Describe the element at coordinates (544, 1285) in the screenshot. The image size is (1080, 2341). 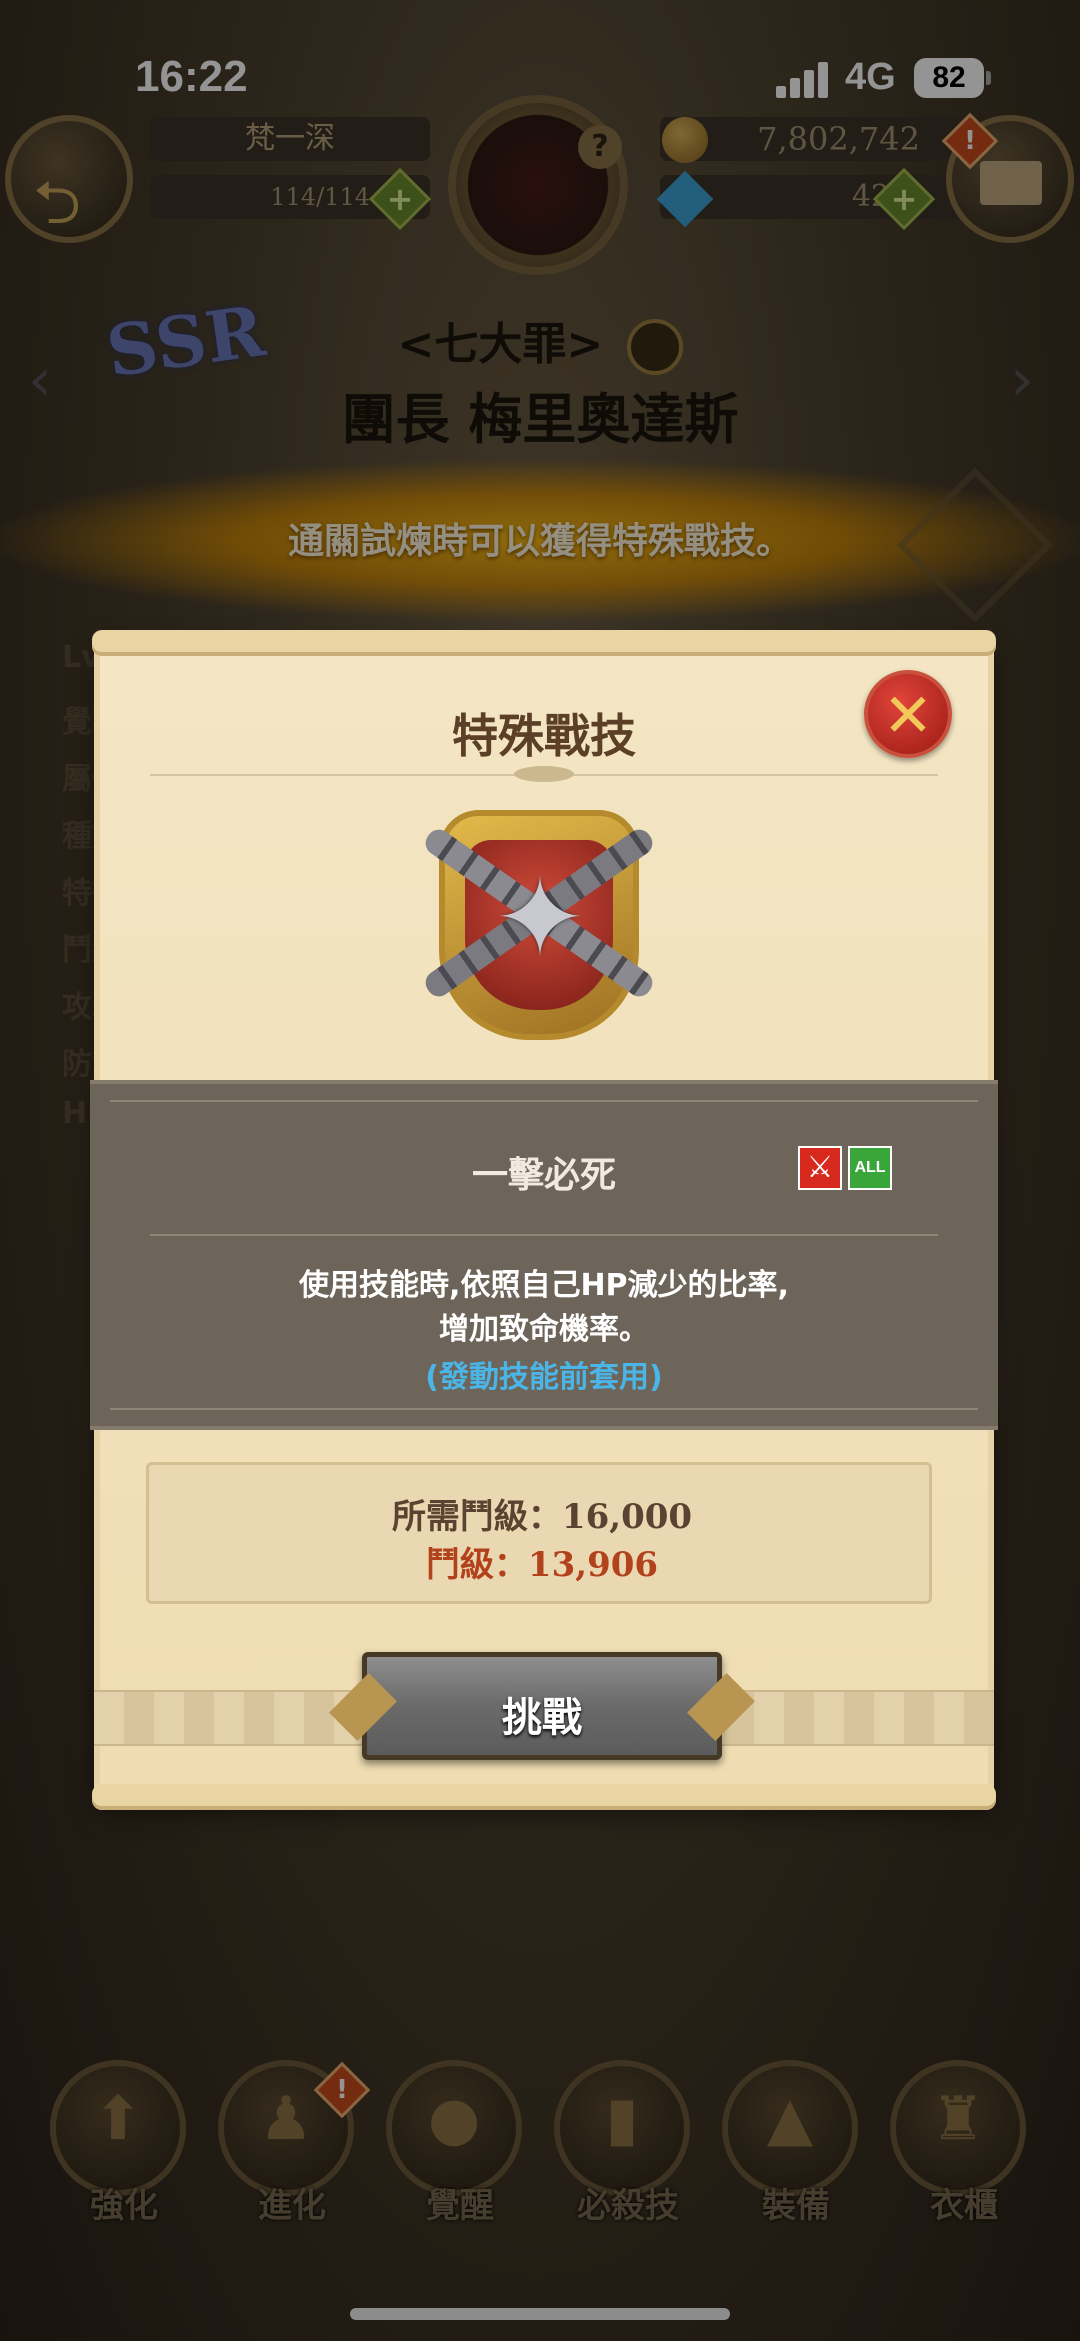
I see `description-line: 使用技能時,依照自己HP減少的比率,` at that location.